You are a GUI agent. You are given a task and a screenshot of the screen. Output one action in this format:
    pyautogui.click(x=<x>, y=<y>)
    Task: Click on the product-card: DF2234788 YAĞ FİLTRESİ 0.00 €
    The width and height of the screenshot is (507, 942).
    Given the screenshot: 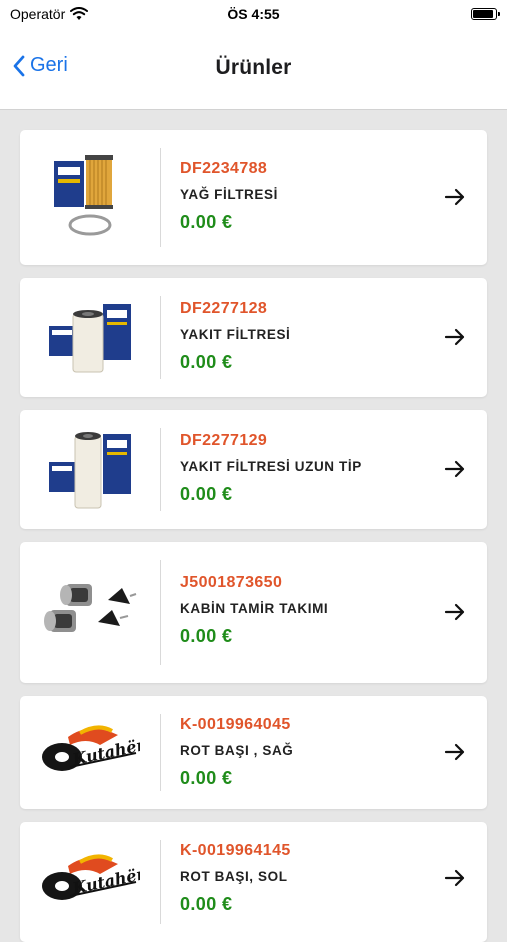 What is the action you would take?
    pyautogui.click(x=253, y=197)
    